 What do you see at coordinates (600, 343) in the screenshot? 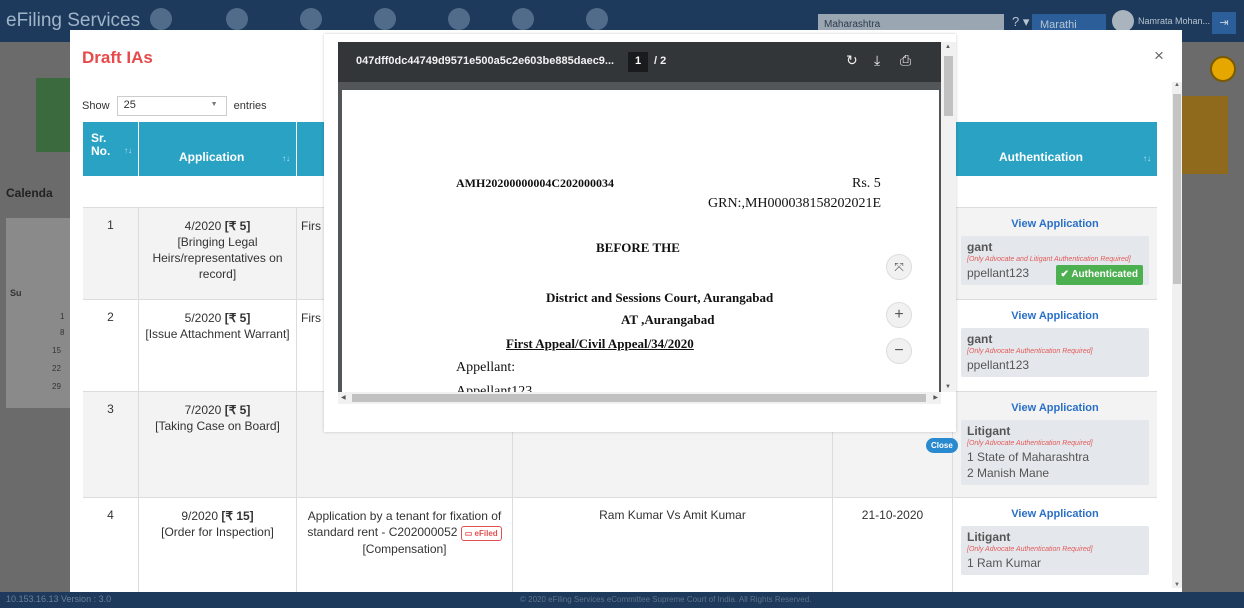
I see `doc-case-number: First Appeal/Civil Appeal/34/2020` at bounding box center [600, 343].